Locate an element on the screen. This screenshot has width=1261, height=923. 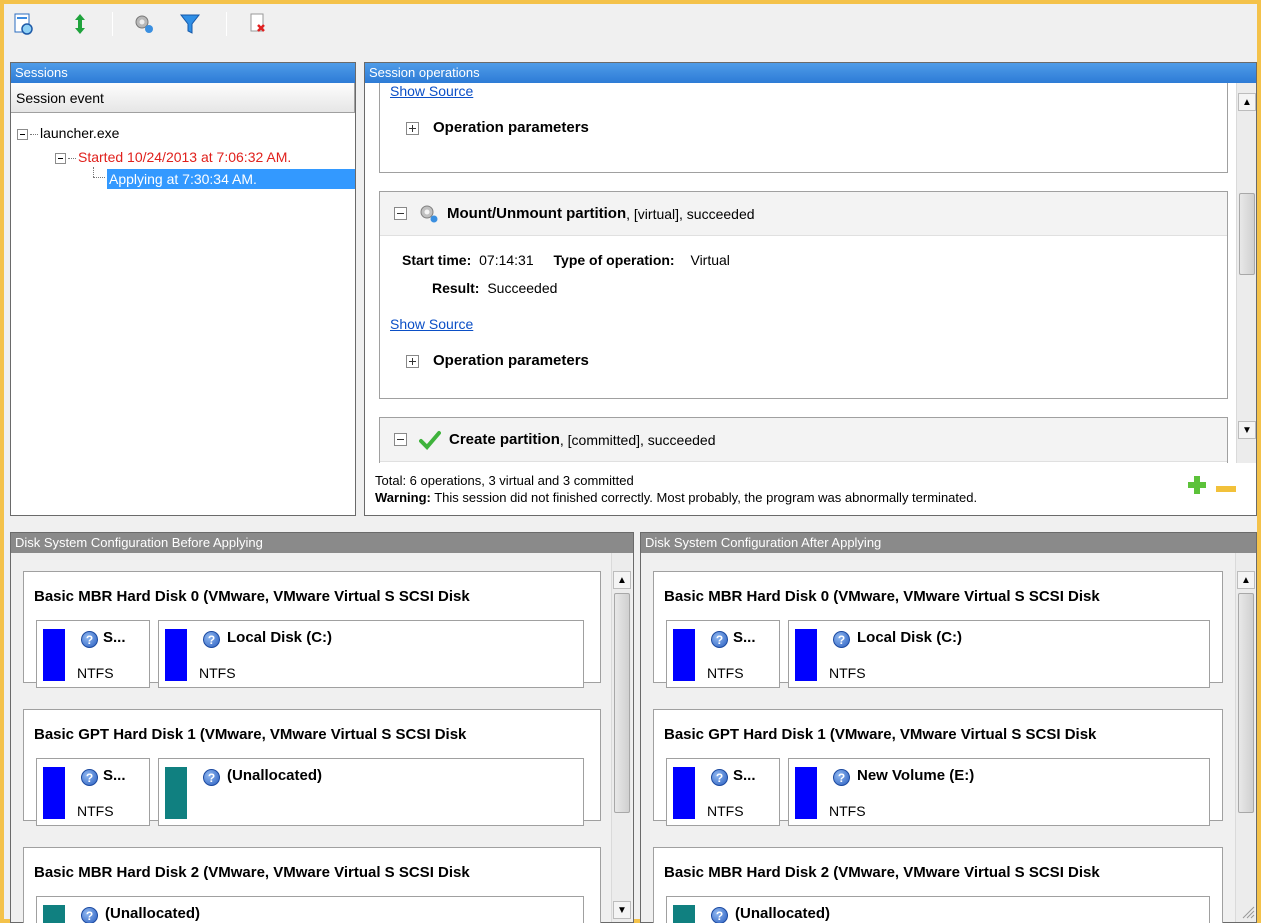
partition-name: New Volume (E:) is located at coordinates (916, 775).